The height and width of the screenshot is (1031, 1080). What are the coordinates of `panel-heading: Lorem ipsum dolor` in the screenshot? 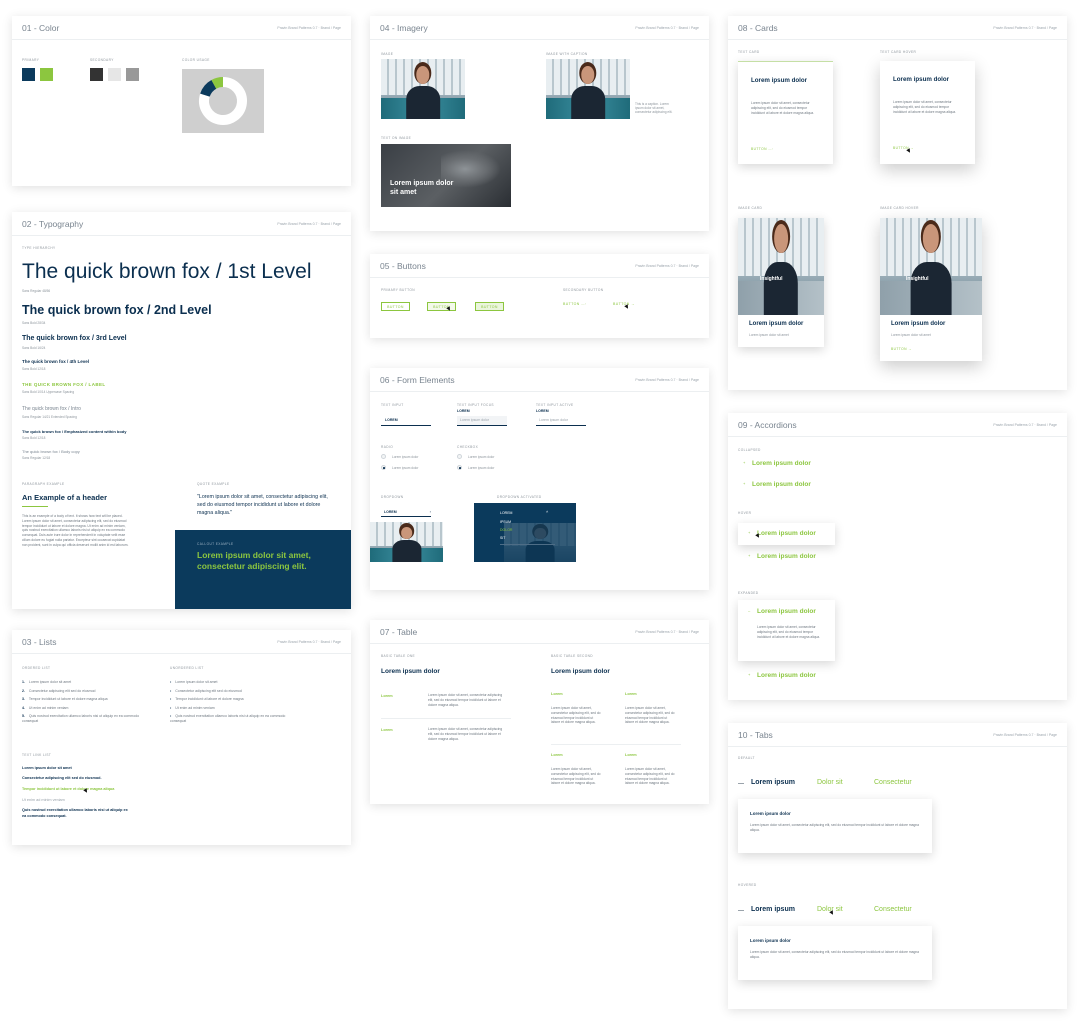 It's located at (770, 940).